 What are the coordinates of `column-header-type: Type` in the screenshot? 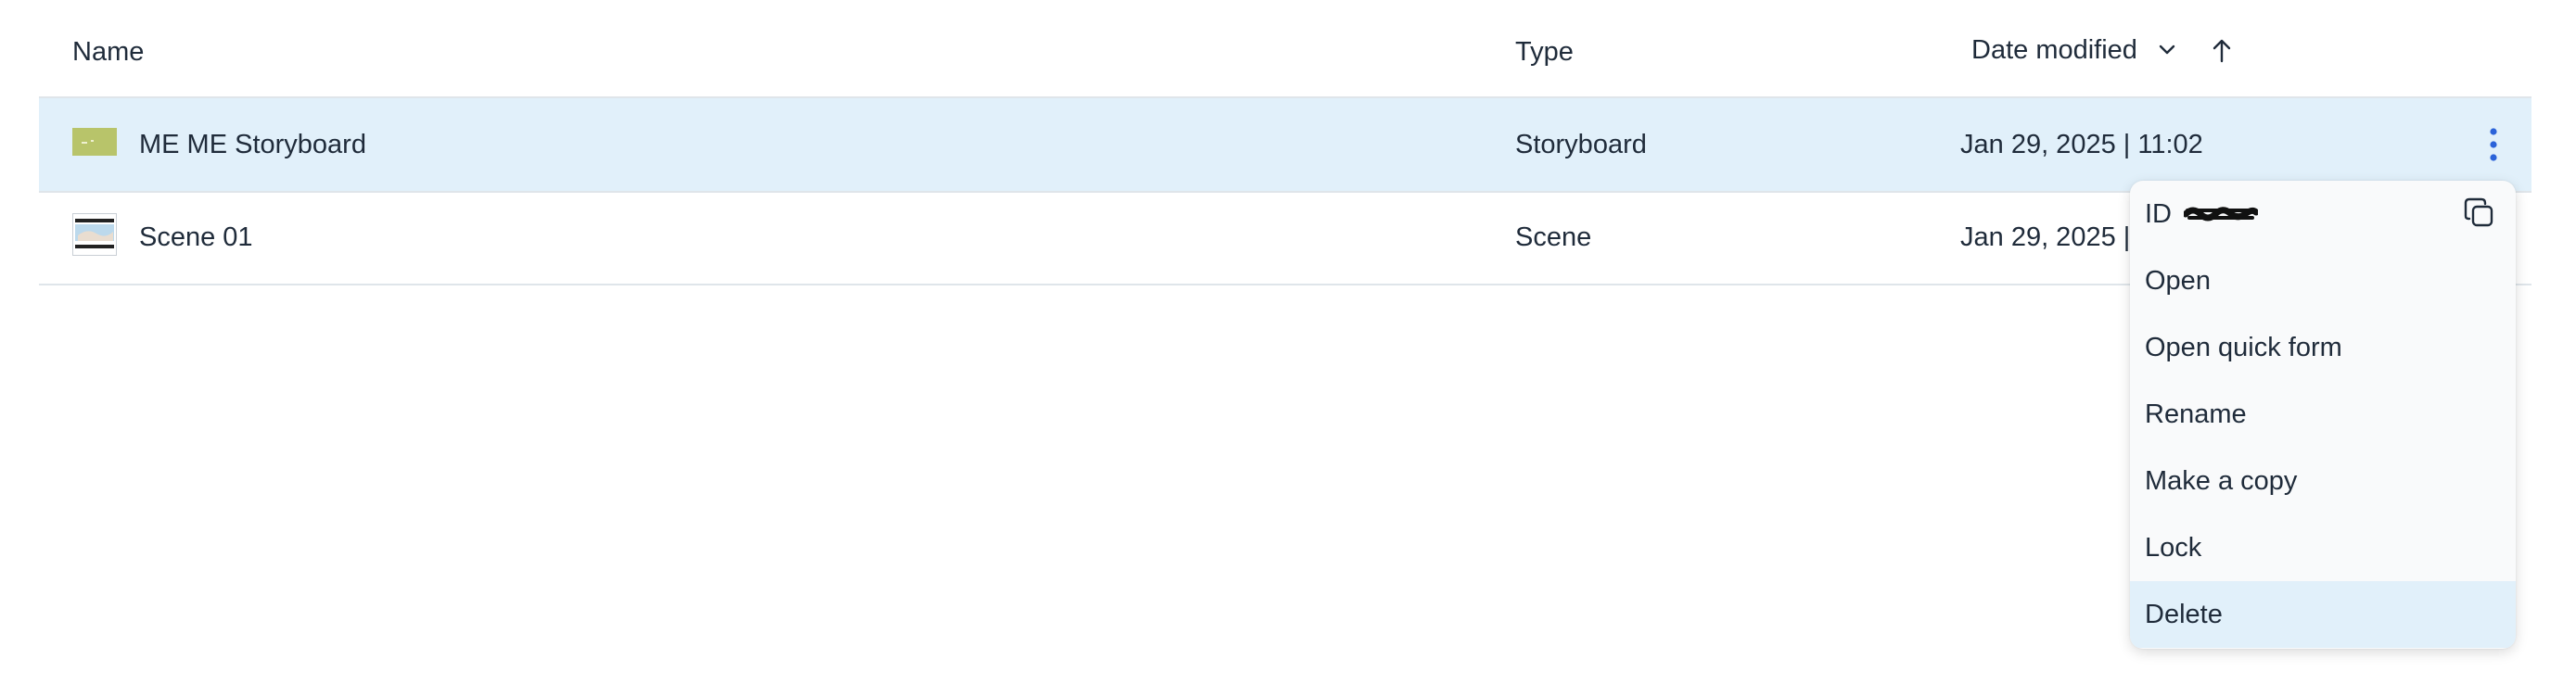 It's located at (1545, 52).